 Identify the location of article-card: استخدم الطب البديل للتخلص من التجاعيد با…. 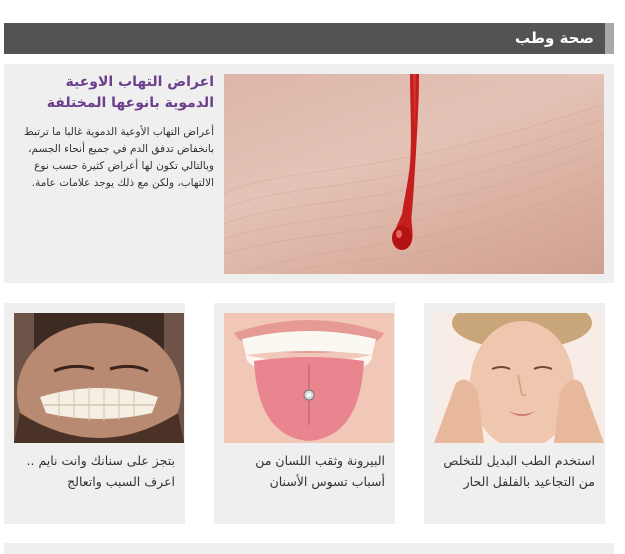
(514, 413).